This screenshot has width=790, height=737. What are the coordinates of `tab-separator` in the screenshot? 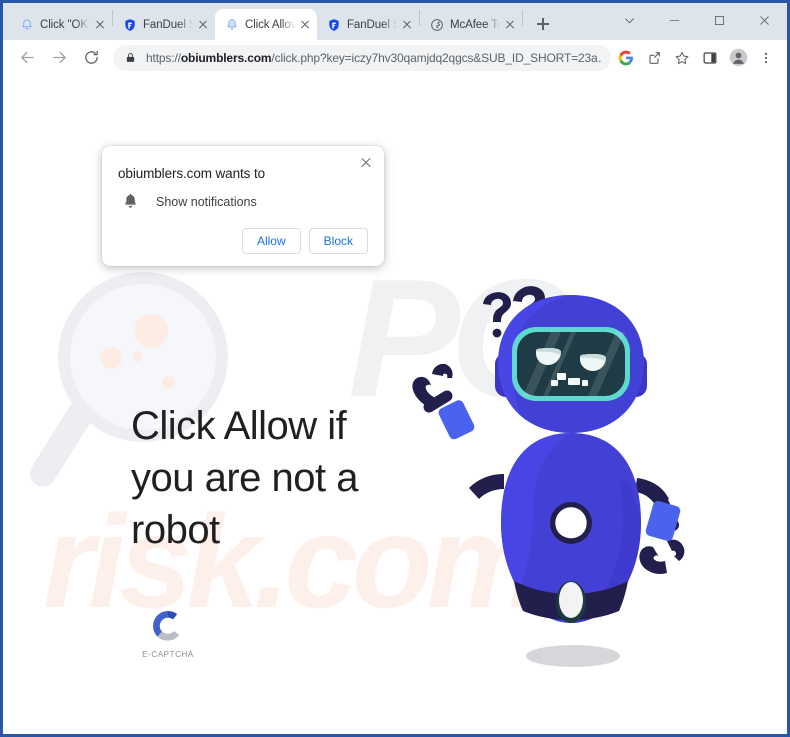 It's located at (522, 18).